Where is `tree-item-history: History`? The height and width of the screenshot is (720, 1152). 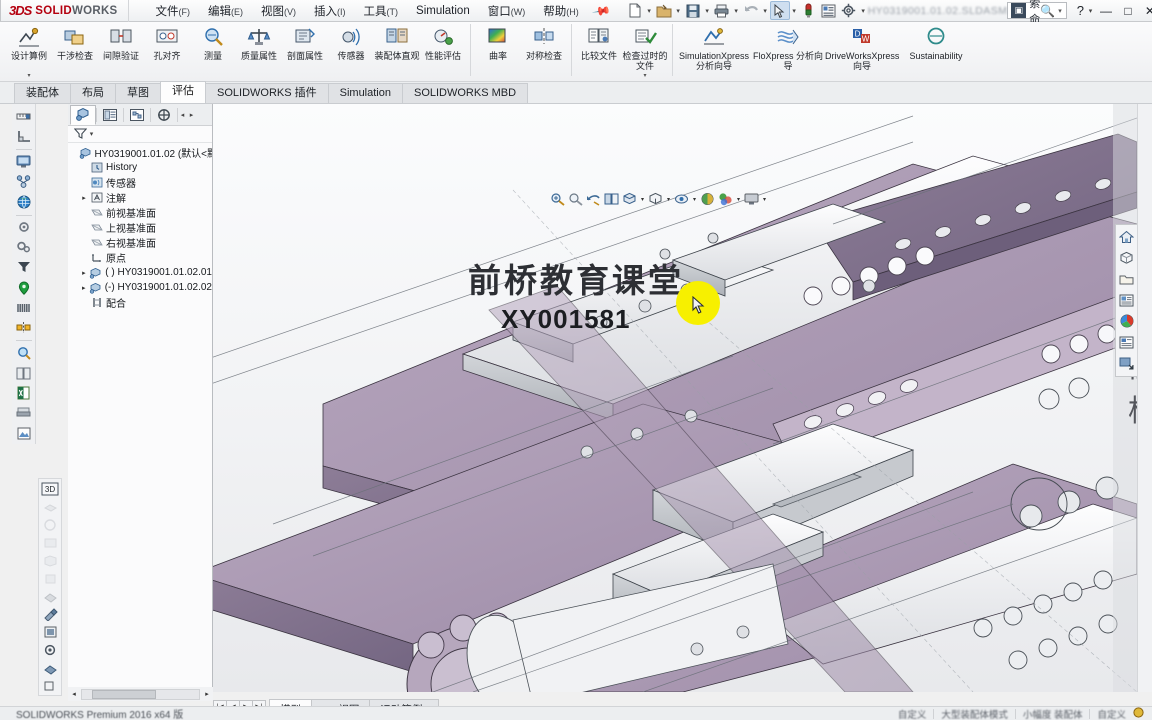 tree-item-history: History is located at coordinates (141, 167).